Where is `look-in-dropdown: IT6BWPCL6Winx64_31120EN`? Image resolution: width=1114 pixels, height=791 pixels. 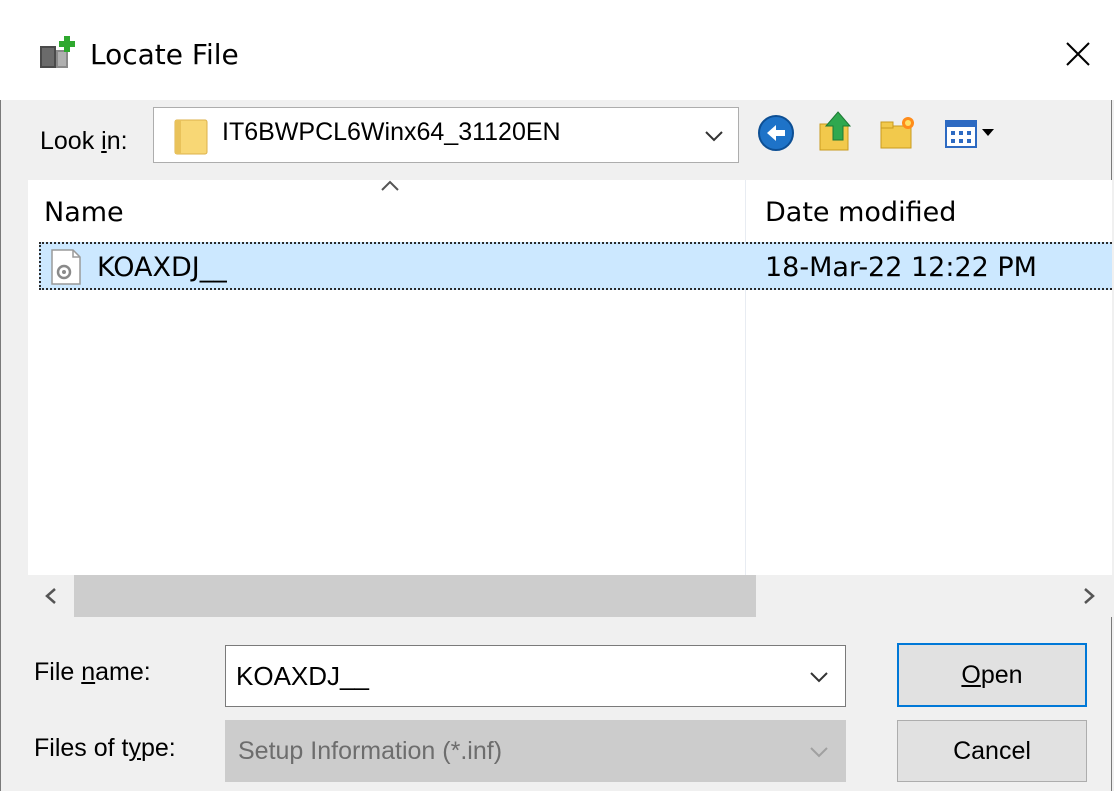 look-in-dropdown: IT6BWPCL6Winx64_31120EN is located at coordinates (446, 135).